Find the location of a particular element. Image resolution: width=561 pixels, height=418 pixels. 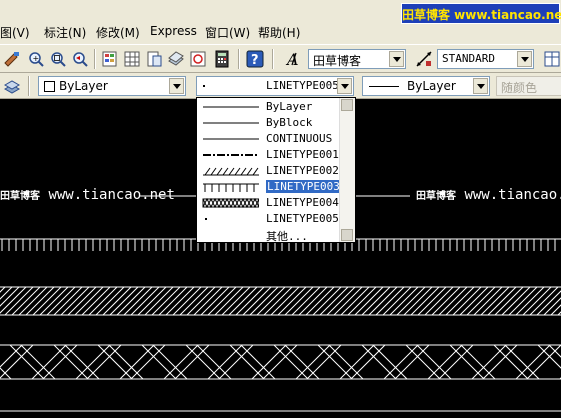

design-center-icon is located at coordinates (132, 59).